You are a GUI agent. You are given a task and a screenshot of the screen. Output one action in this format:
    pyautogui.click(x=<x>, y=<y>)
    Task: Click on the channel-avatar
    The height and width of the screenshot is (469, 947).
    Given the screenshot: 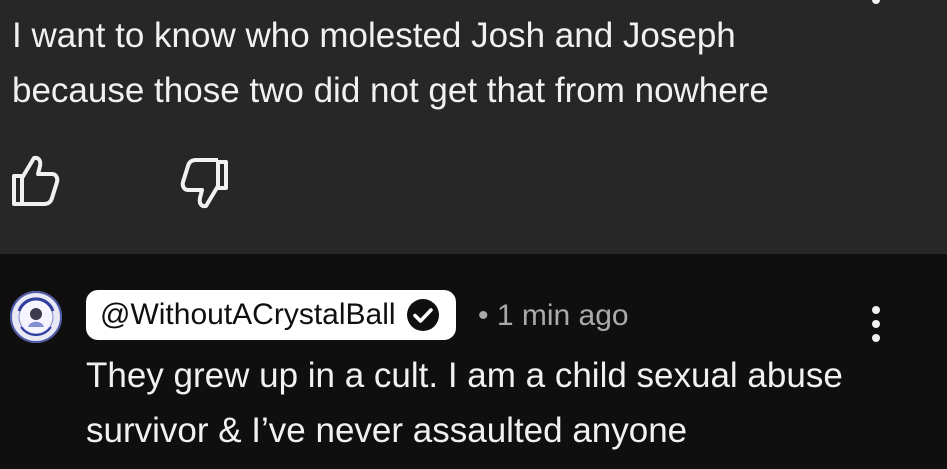 What is the action you would take?
    pyautogui.click(x=36, y=317)
    